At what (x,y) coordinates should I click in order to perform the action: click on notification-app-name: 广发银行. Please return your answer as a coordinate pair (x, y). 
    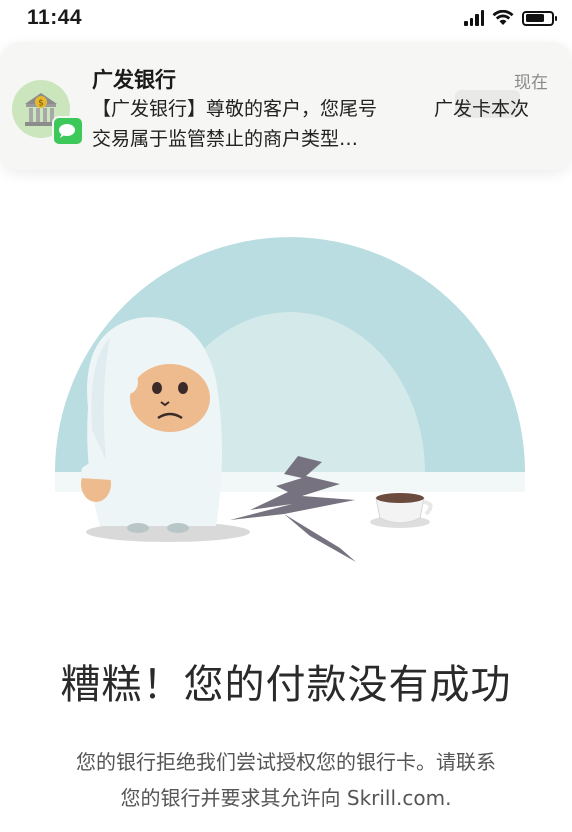
    Looking at the image, I should click on (134, 80).